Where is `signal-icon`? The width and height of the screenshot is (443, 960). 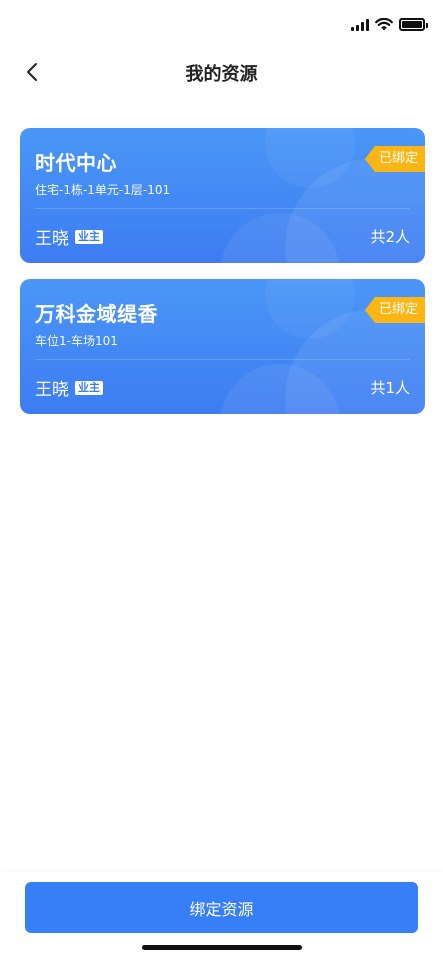
signal-icon is located at coordinates (360, 24).